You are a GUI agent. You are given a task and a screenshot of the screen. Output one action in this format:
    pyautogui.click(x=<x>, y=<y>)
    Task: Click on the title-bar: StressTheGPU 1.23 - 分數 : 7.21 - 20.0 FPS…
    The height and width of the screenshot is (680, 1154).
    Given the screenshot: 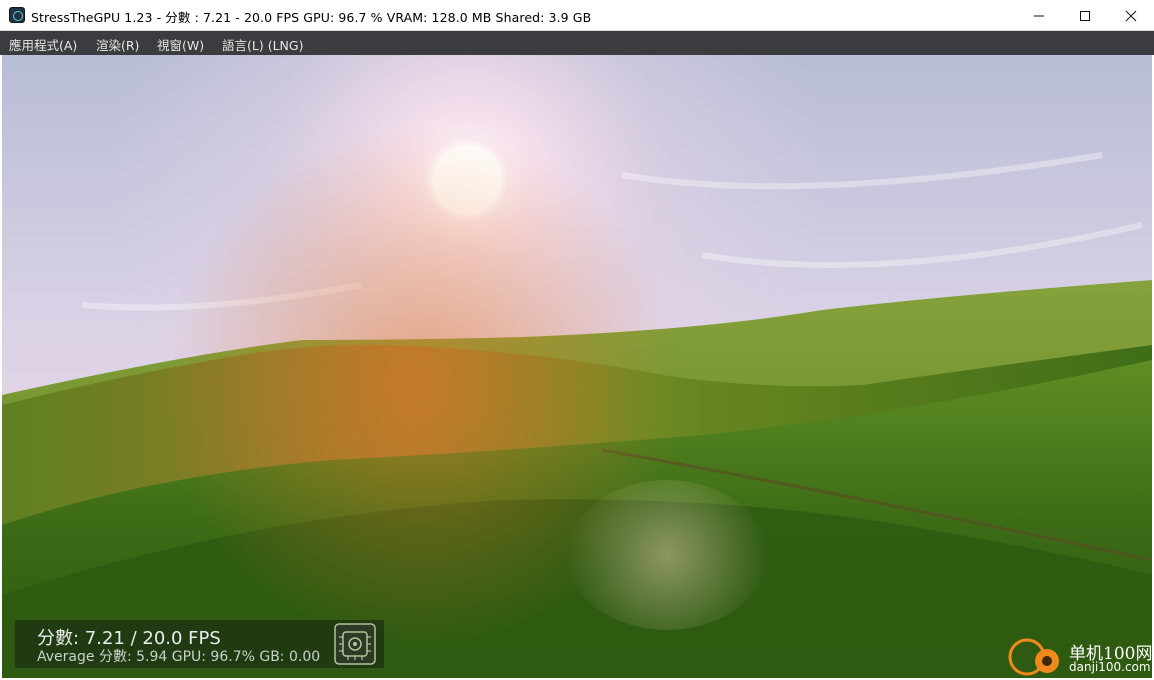 What is the action you would take?
    pyautogui.click(x=577, y=15)
    